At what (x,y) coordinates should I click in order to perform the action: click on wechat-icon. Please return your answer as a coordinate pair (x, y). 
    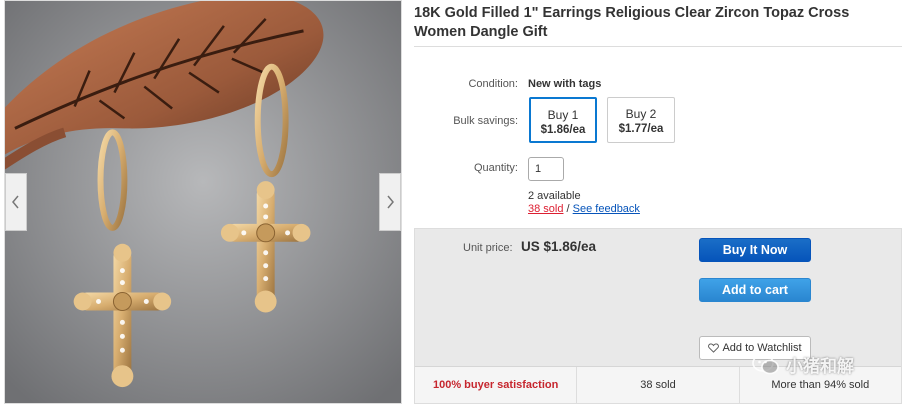
    Looking at the image, I should click on (765, 363).